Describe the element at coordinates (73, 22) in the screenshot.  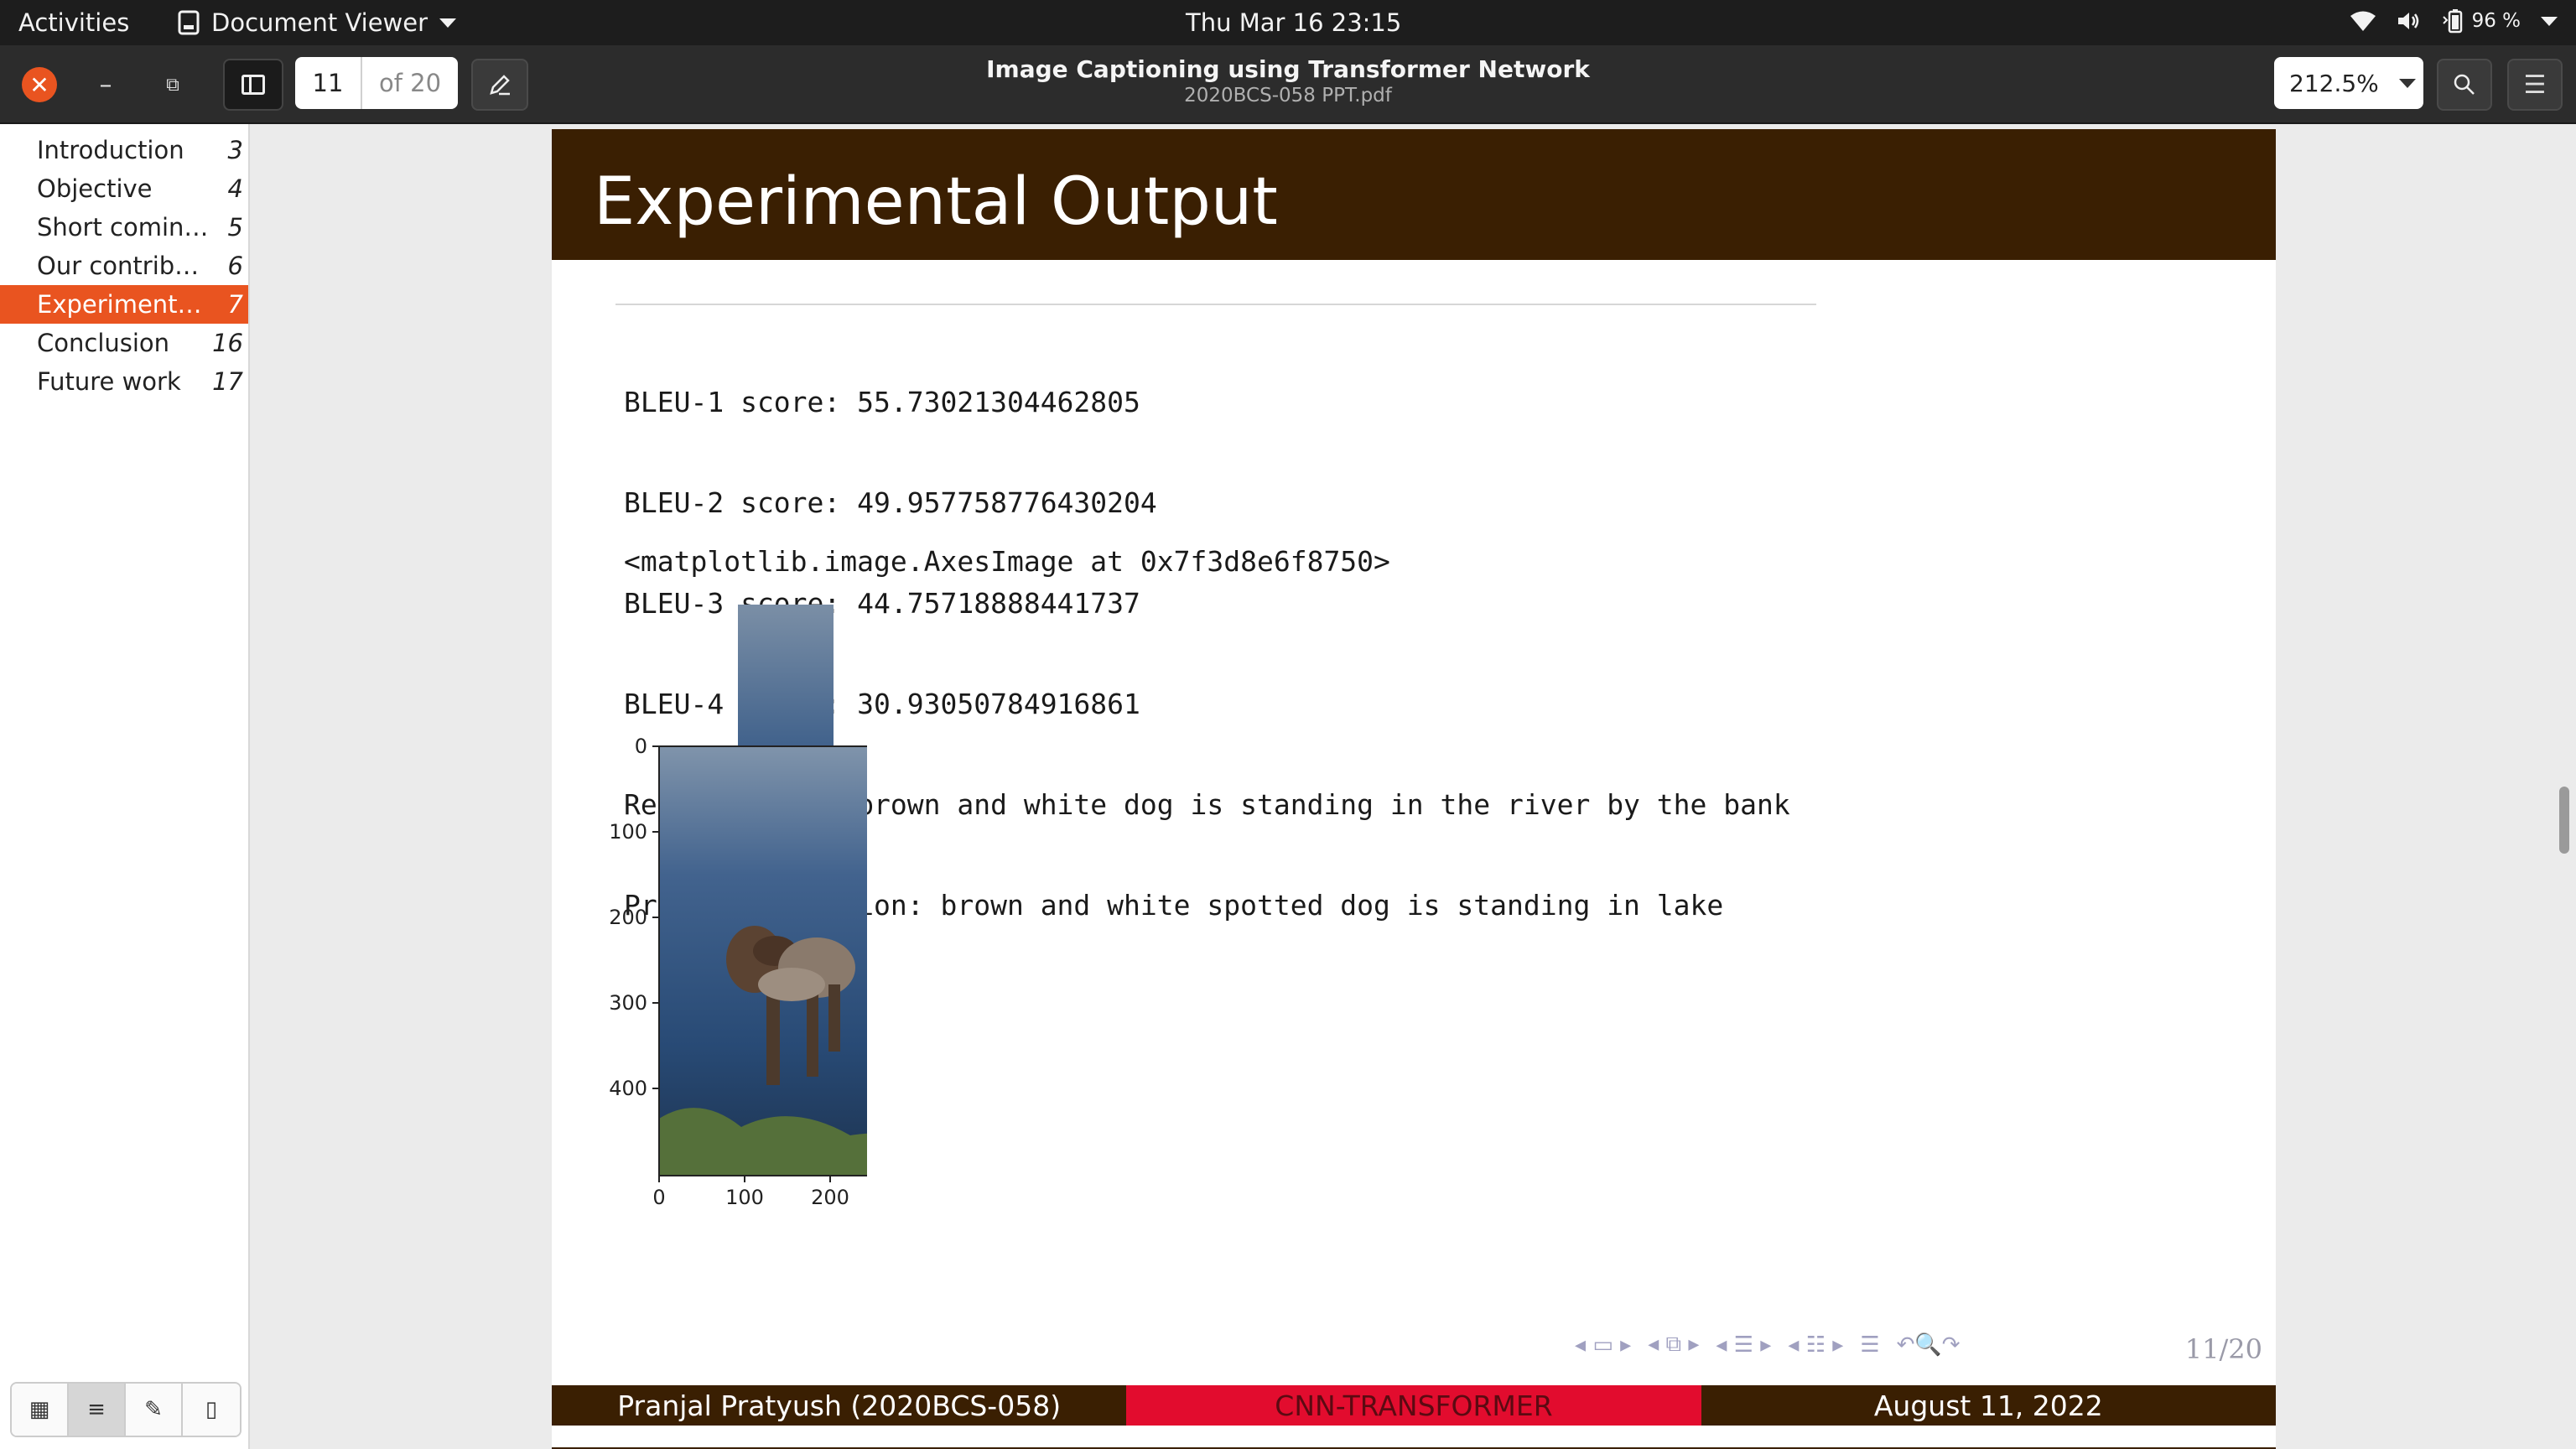
I see `activities-button: Activities` at that location.